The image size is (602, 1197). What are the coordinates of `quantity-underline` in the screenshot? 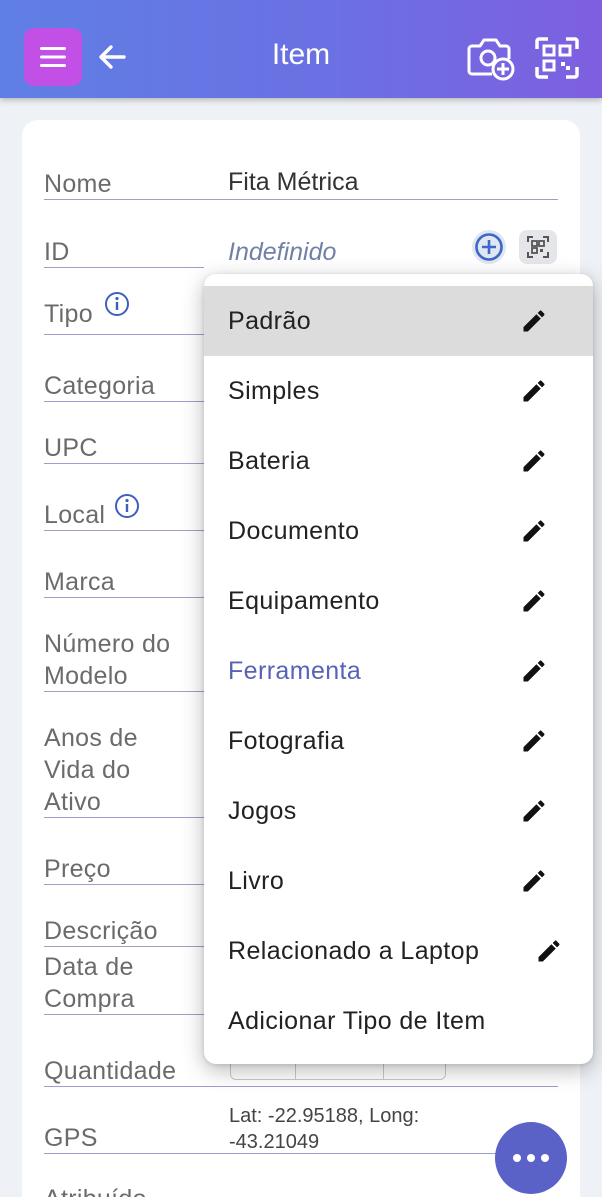 It's located at (301, 1086).